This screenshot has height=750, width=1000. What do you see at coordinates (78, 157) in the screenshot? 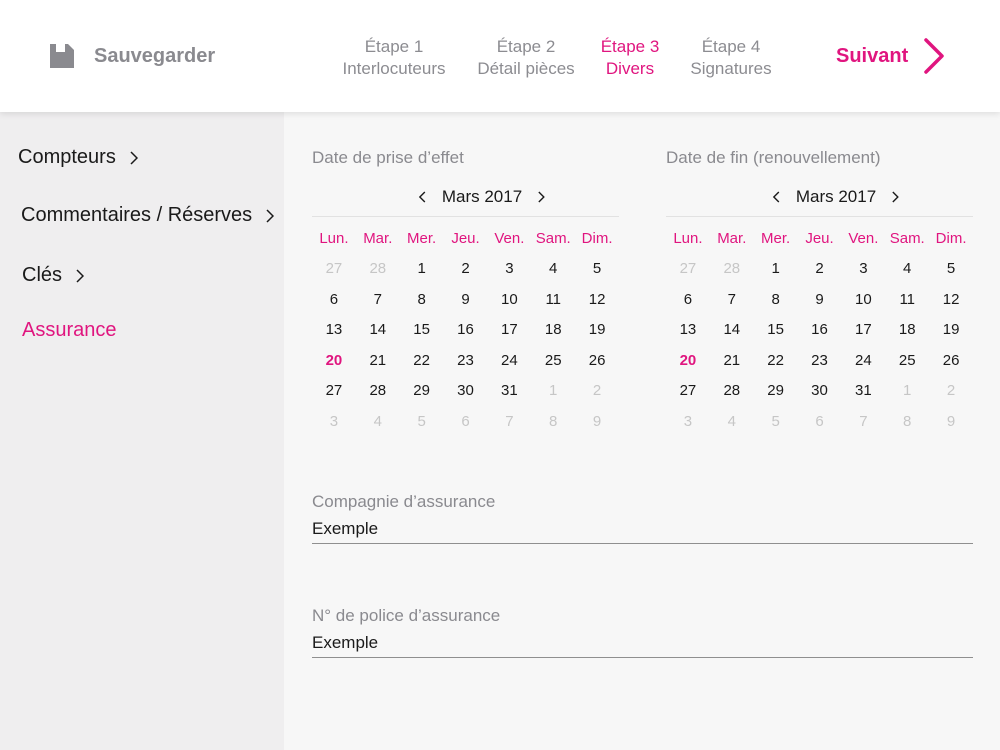
I see `sidebar-item-compteurs: Compteurs` at bounding box center [78, 157].